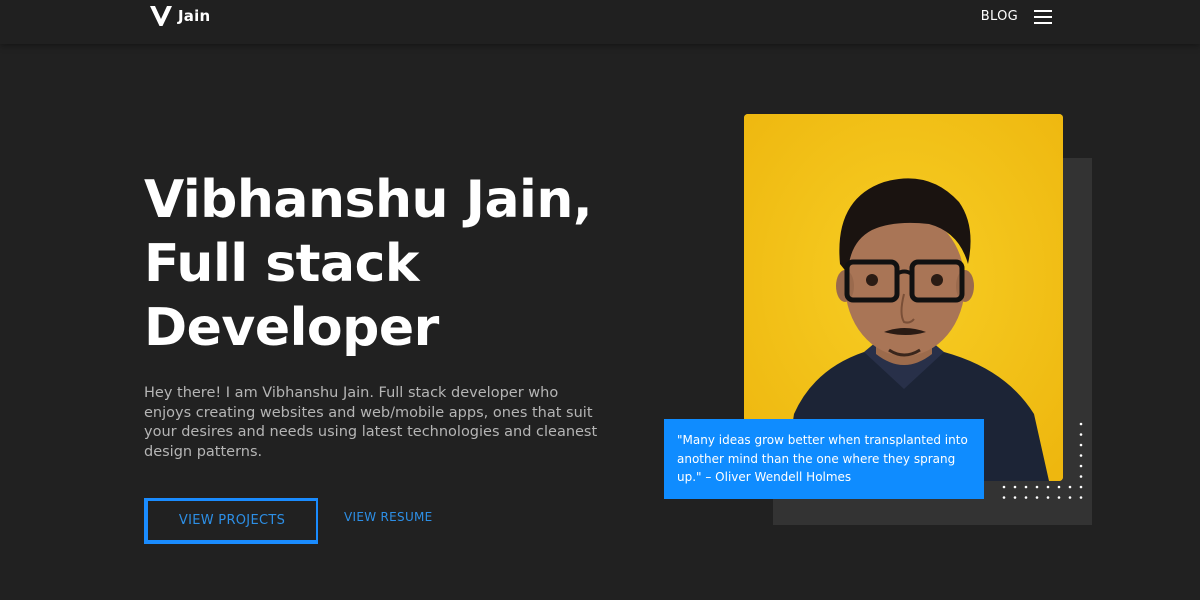  I want to click on hero-title: Vibhanshu Jain, Full stack Developer, so click(404, 264).